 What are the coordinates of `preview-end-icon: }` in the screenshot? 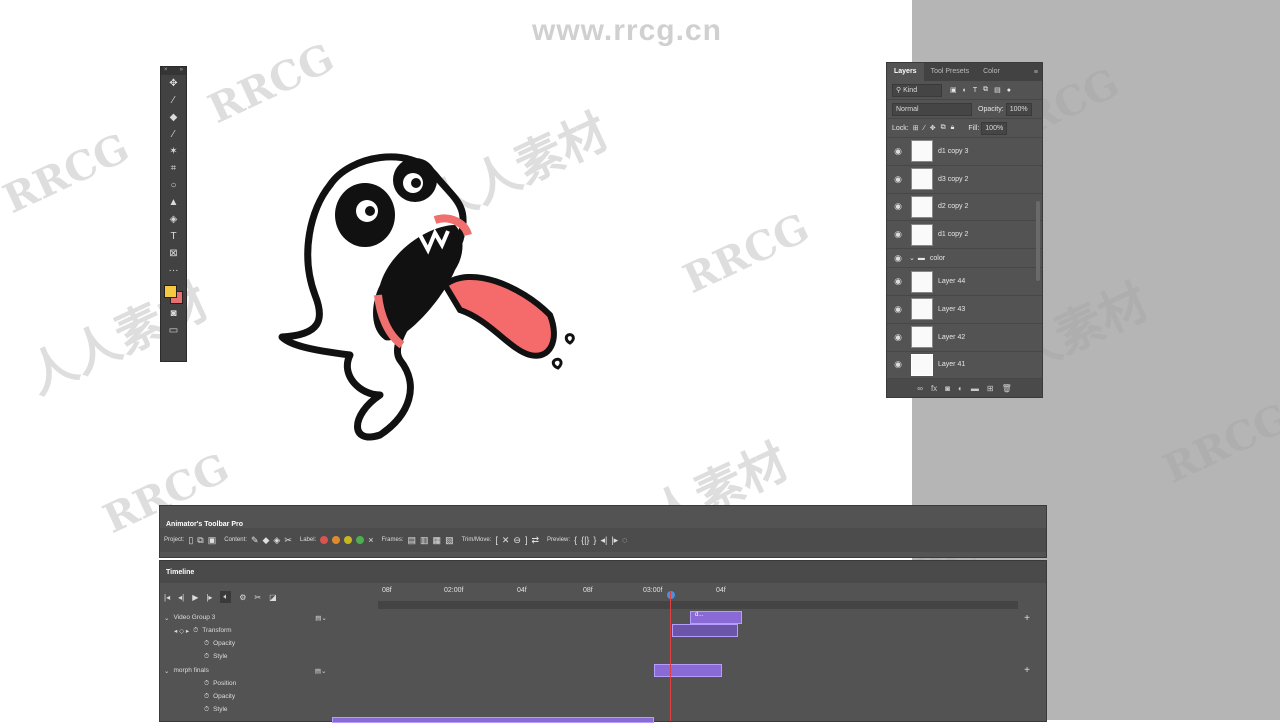 It's located at (594, 540).